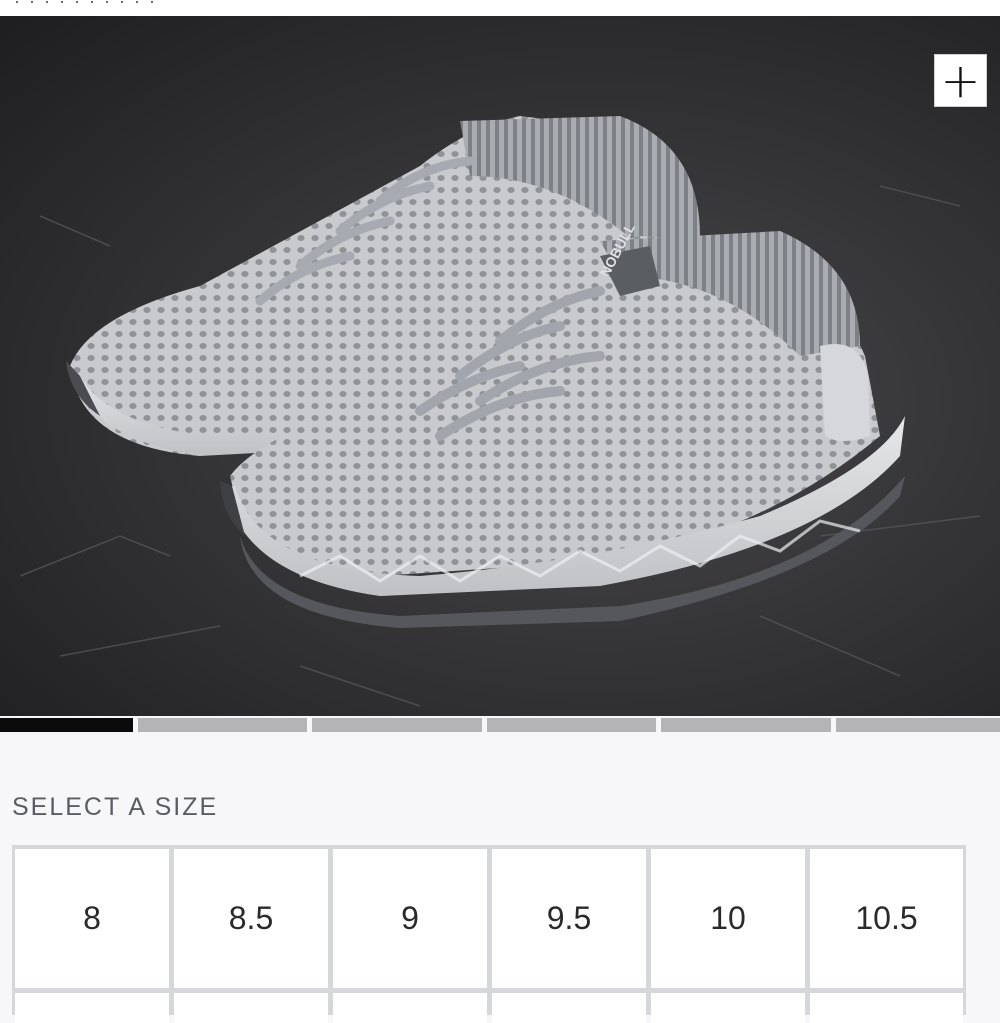 The height and width of the screenshot is (1023, 1000). I want to click on zoom-button: +, so click(960, 80).